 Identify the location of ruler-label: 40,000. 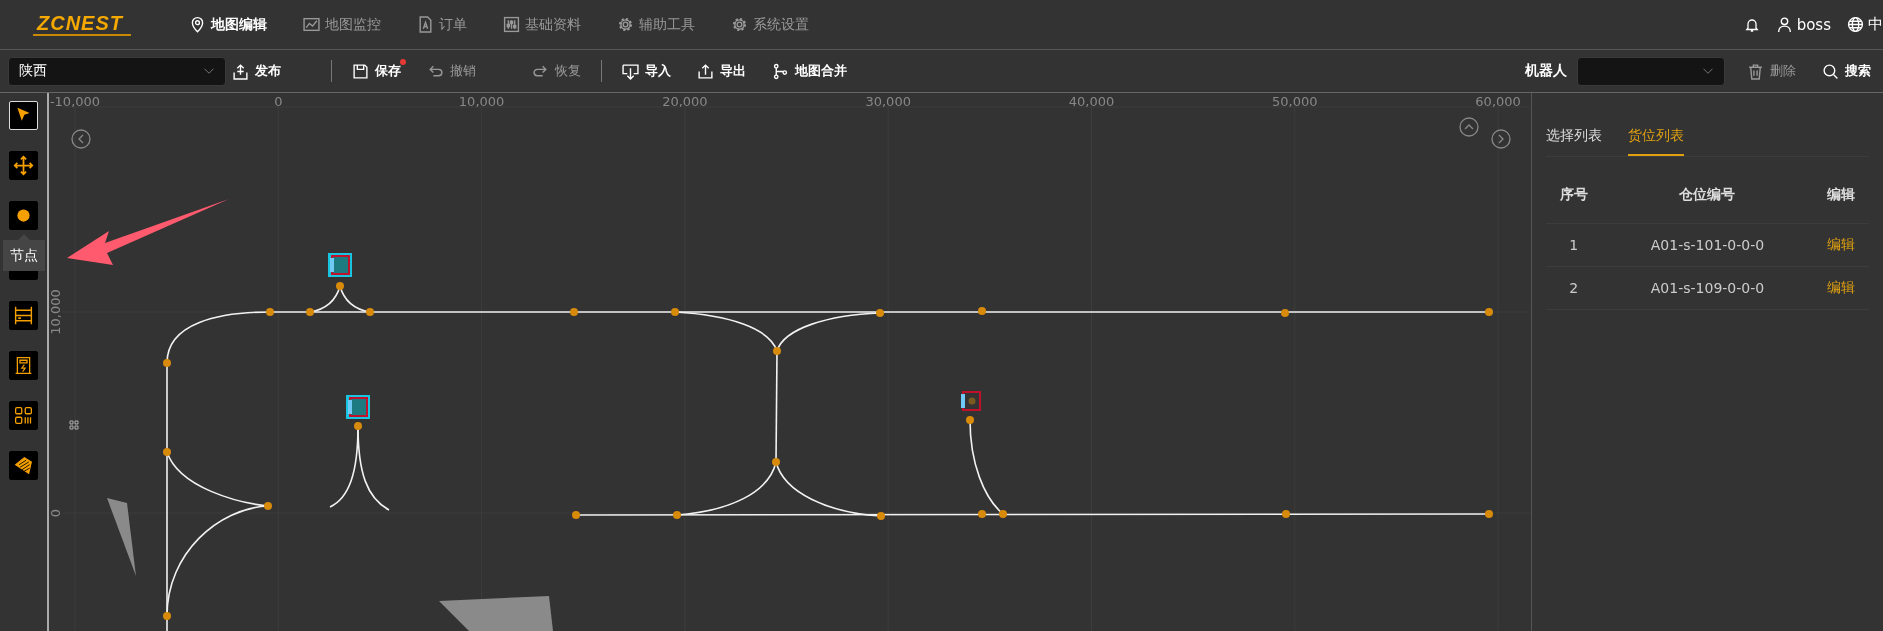
(1091, 101).